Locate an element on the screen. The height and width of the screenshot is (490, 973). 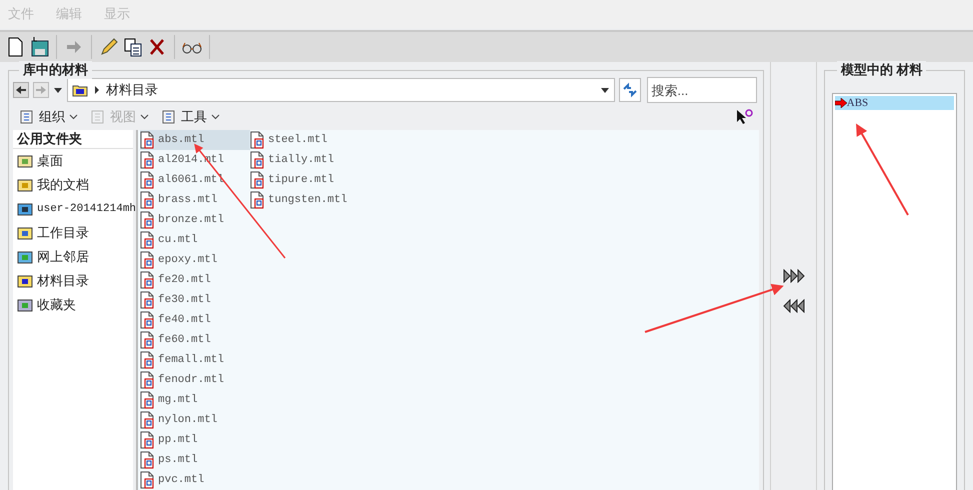
file-item: fe40.mtl is located at coordinates (195, 320).